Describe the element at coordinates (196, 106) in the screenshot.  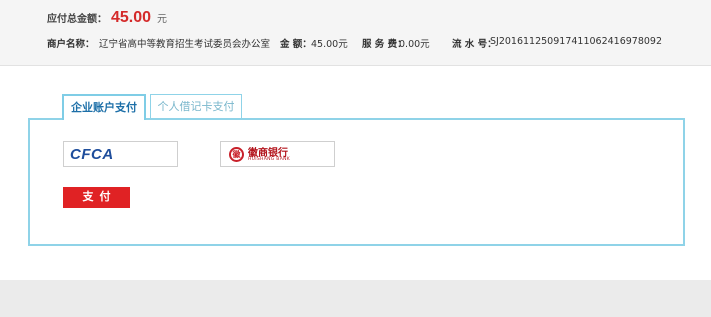
I see `tab-personal-debit-card: 个人借记卡支付` at that location.